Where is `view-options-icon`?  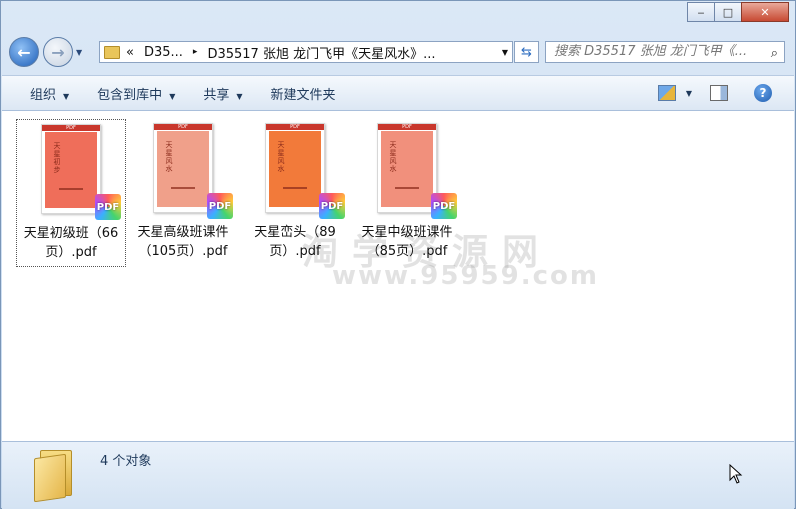
view-options-icon is located at coordinates (666, 93).